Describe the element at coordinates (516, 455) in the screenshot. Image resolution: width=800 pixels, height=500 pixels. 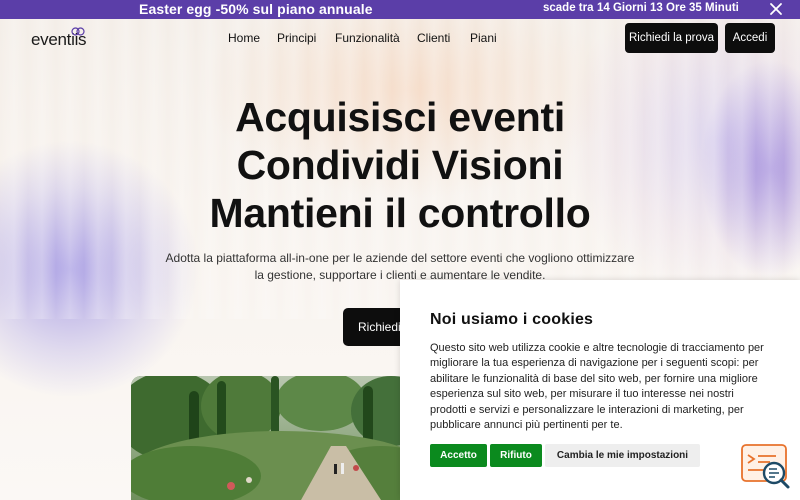
I see `cookie-reject-button: Rifiuto` at that location.